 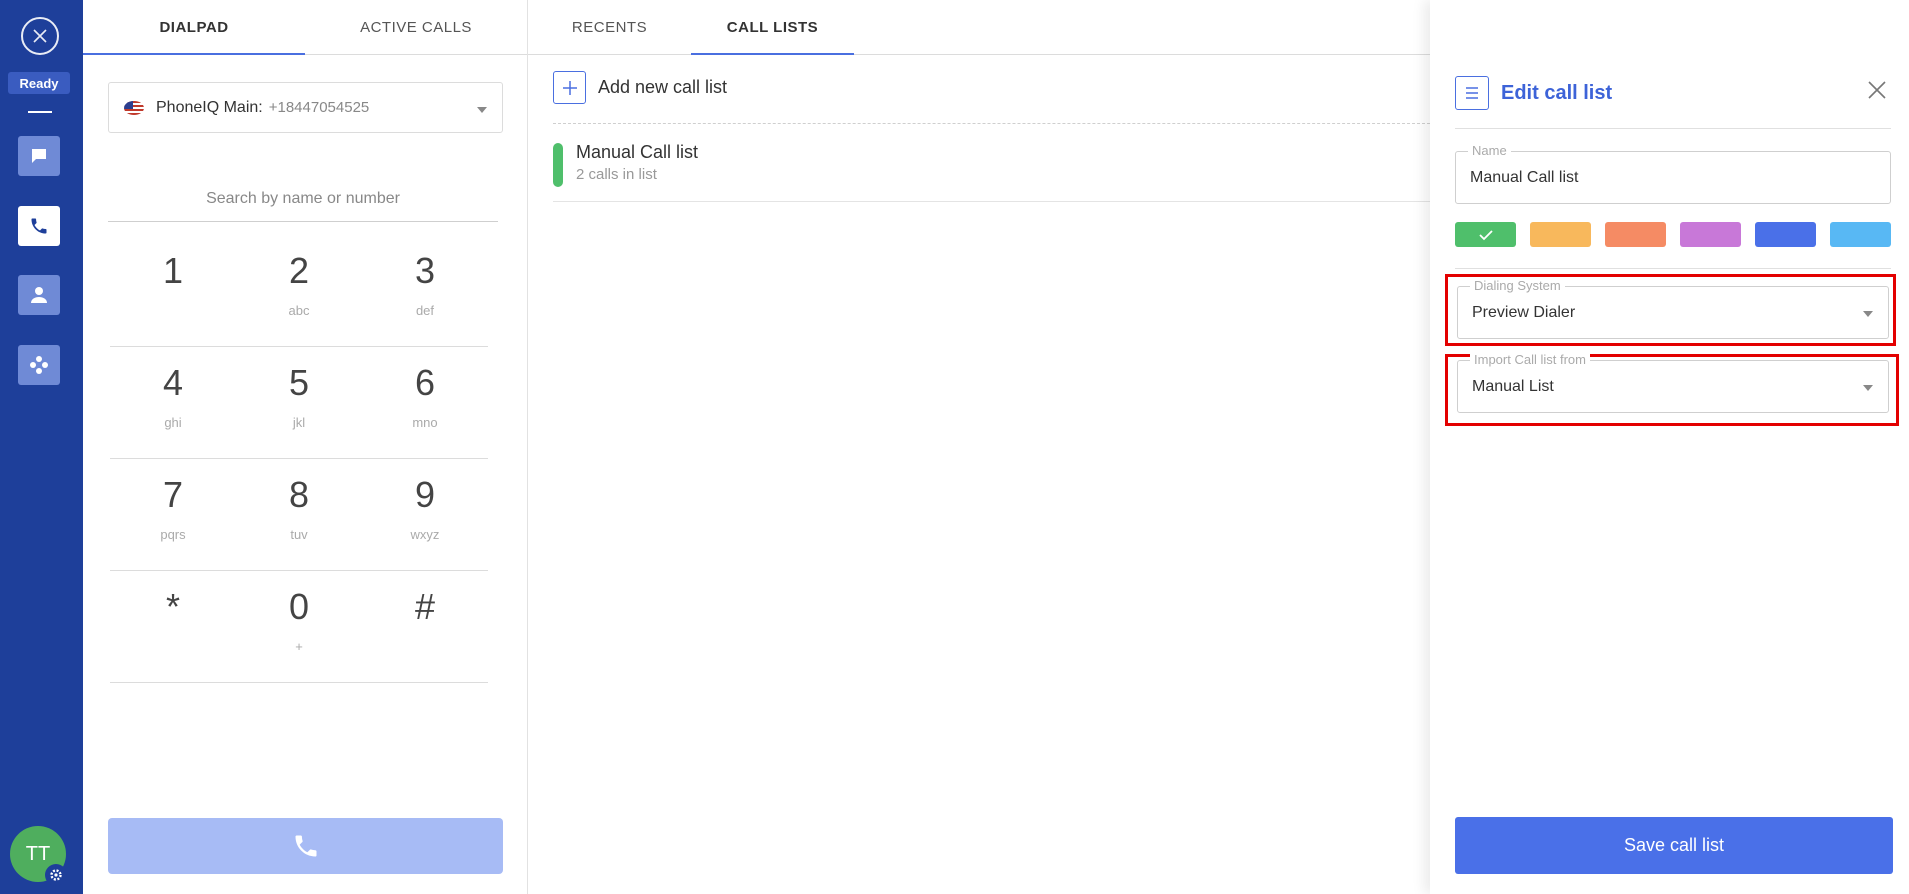 I want to click on color-swatch-purple, so click(x=1710, y=234).